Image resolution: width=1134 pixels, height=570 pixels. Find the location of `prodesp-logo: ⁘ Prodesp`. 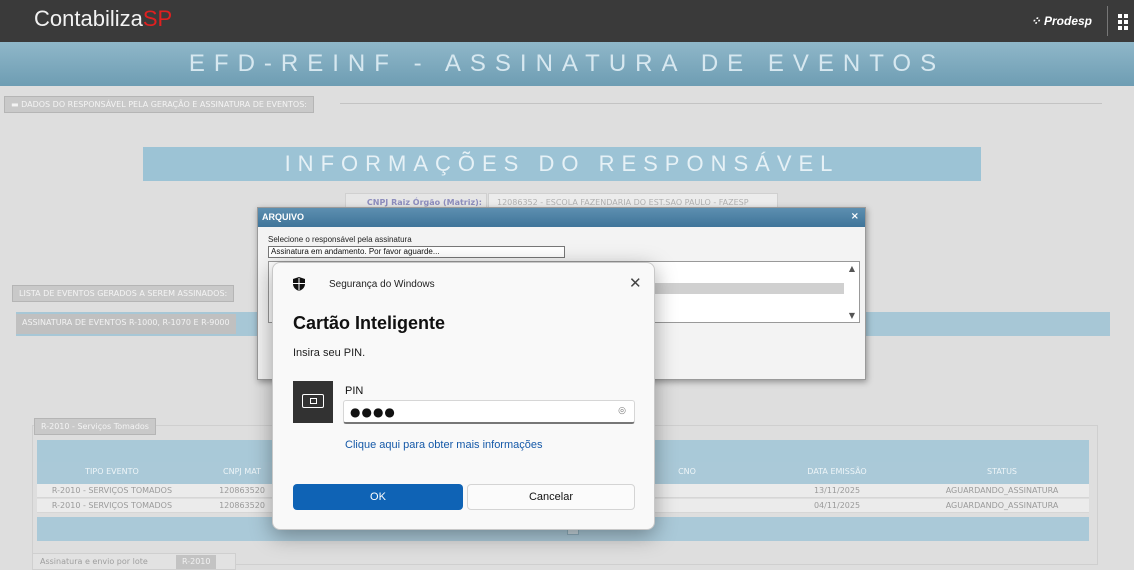

prodesp-logo: ⁘ Prodesp is located at coordinates (1061, 21).